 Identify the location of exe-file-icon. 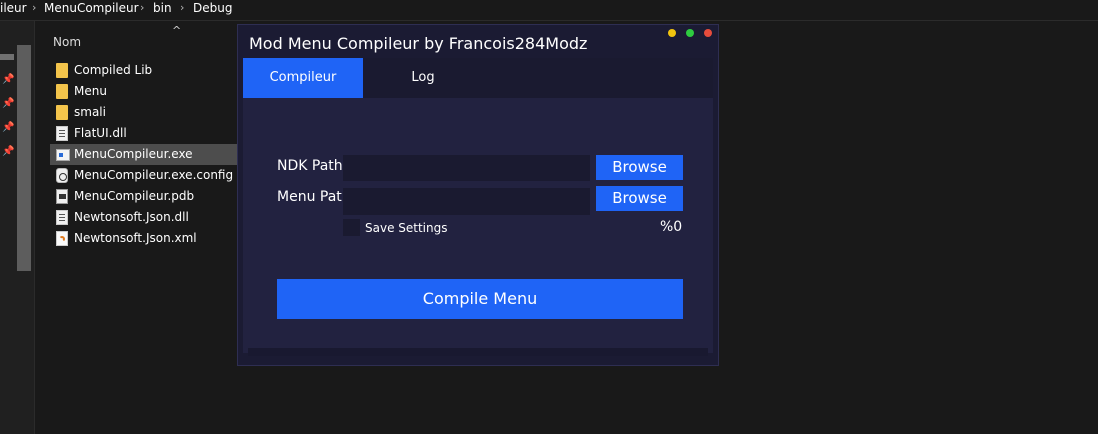
(63, 155).